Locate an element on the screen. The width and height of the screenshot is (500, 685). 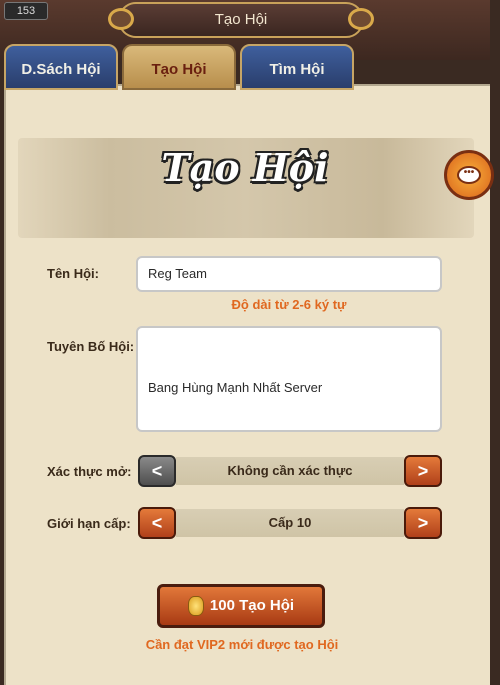
verify-label: Xác thực mở: is located at coordinates (89, 471).